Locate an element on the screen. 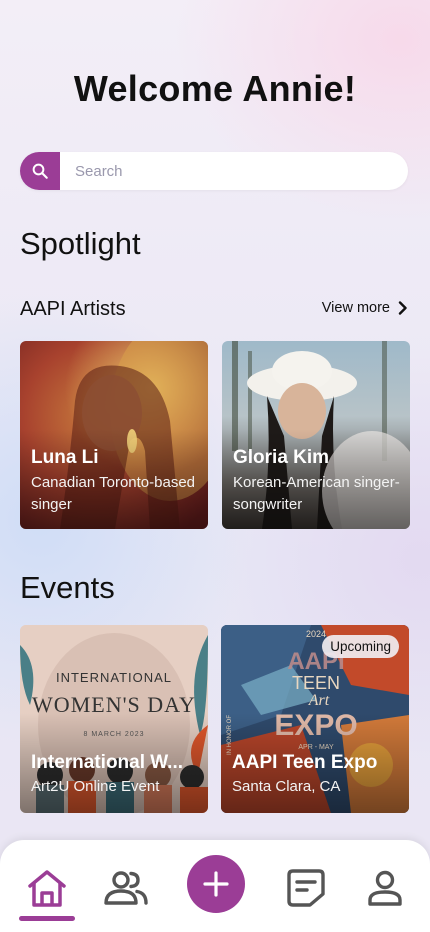  poster-line: TEEN is located at coordinates (316, 683).